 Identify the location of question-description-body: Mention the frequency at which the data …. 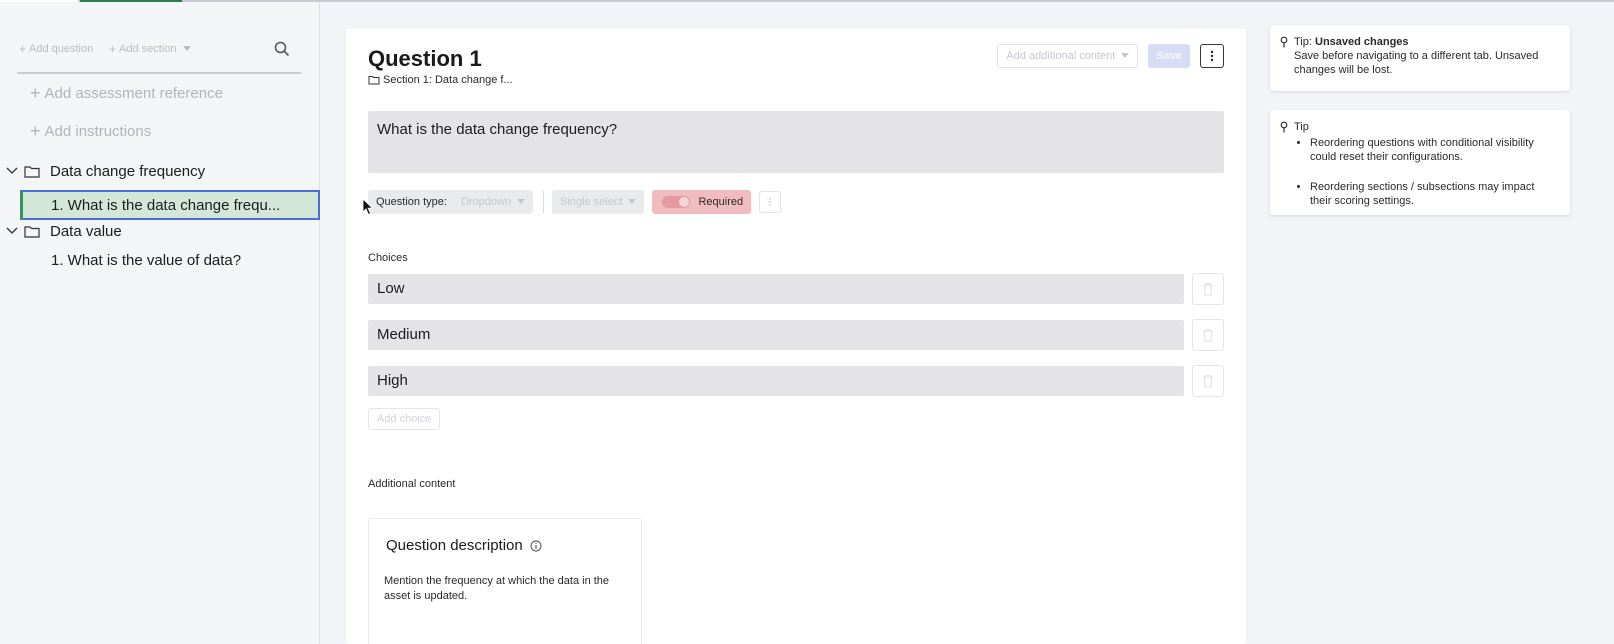
(497, 588).